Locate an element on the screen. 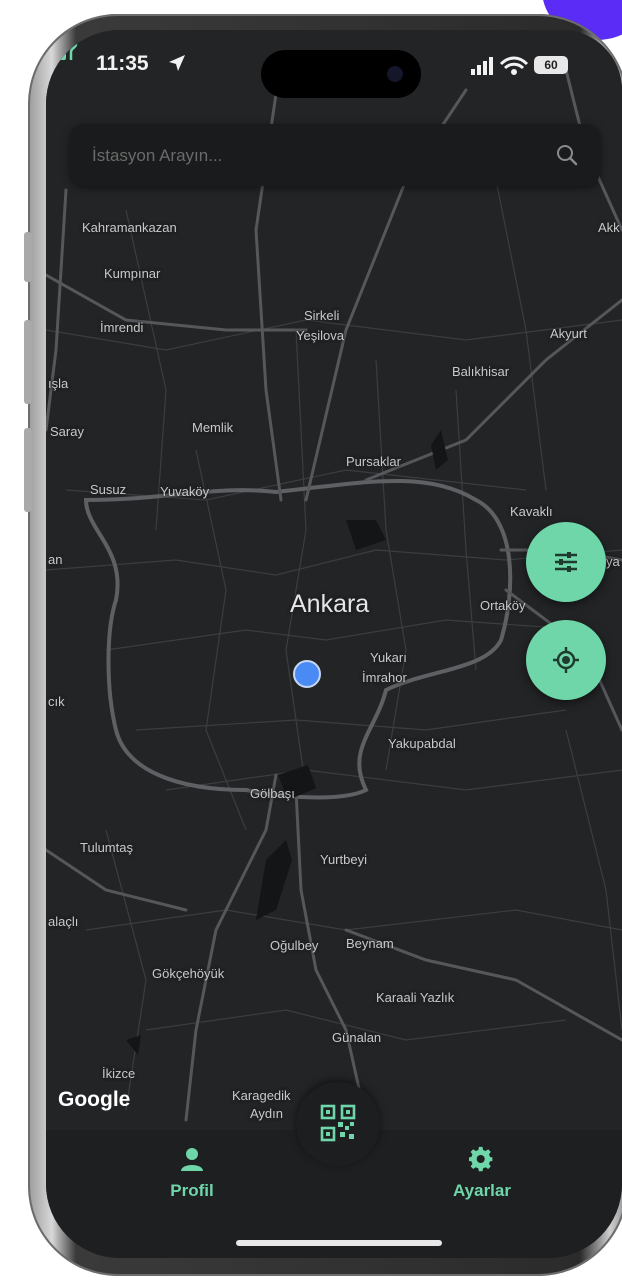  qr-code-icon is located at coordinates (338, 1123).